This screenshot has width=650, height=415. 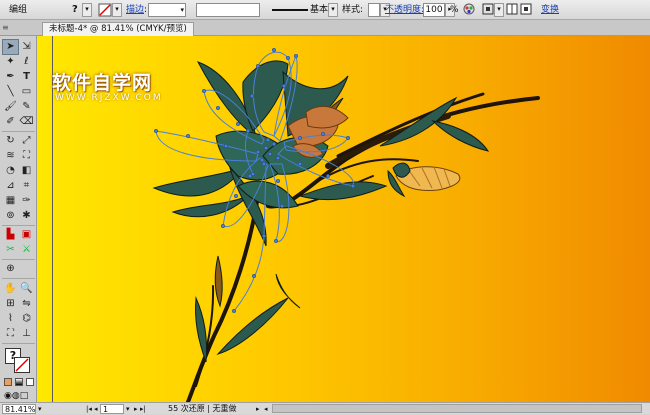 I want to click on status-bar: 81.41% ▾ |◂ ◂ 1 ▾ ▸ ▸| 55 次还原 | 无重做 ▸ ◂, so click(x=325, y=408).